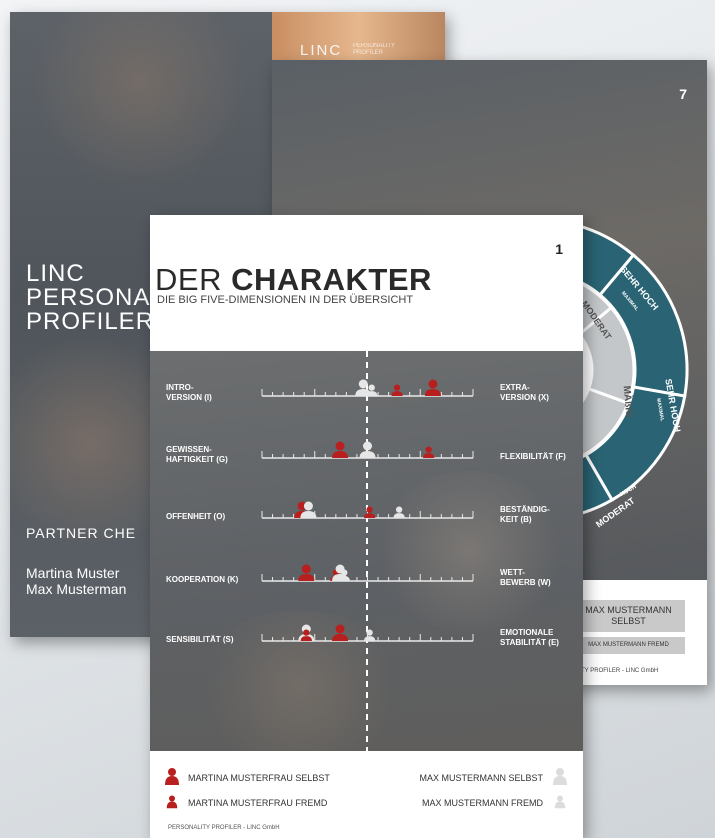 The image size is (715, 838). I want to click on photo-background, so click(140, 102).